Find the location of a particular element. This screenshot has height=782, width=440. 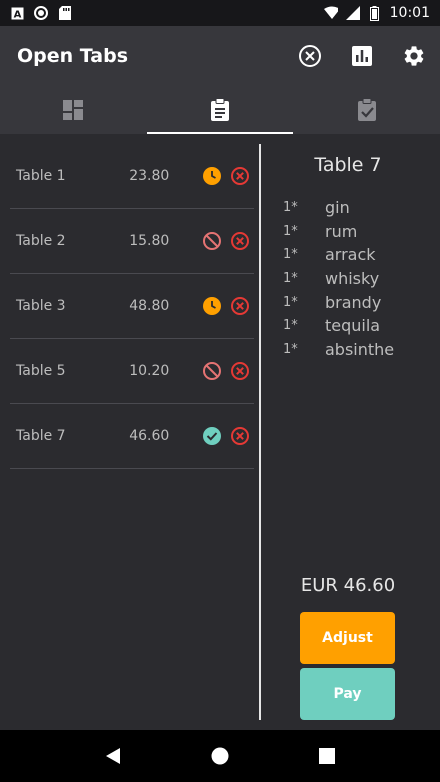

list-item: 1* tequila is located at coordinates (338, 326).